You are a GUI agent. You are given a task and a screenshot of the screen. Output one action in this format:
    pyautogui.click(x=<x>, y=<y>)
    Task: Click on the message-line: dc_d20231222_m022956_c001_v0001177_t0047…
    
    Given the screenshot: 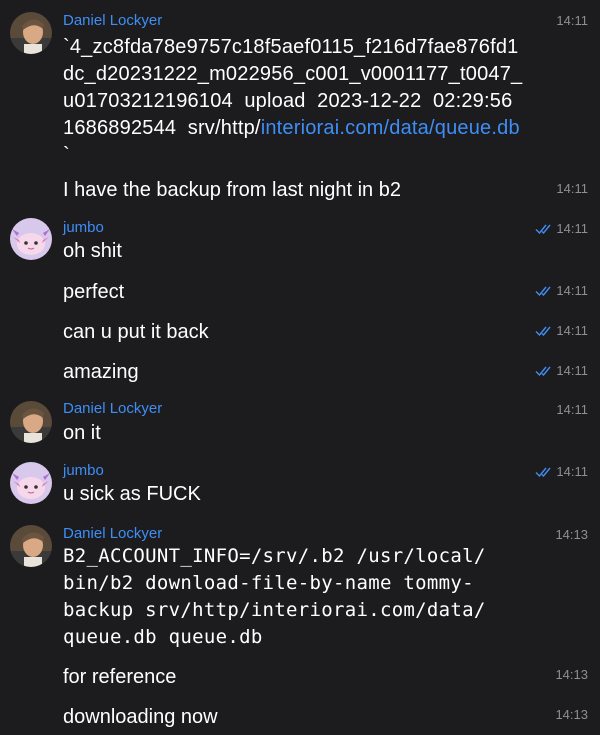 What is the action you would take?
    pyautogui.click(x=293, y=74)
    